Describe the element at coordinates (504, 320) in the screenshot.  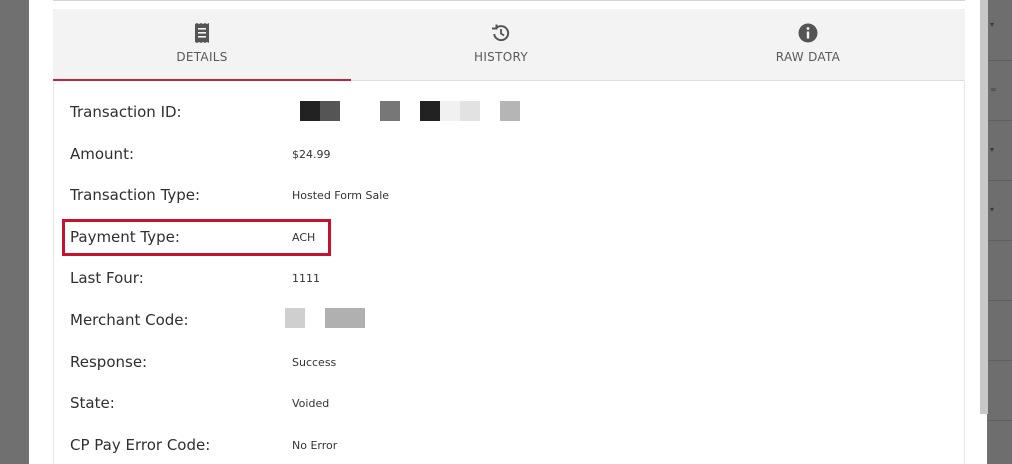
I see `detail-row-merchant-code: Merchant Code:` at that location.